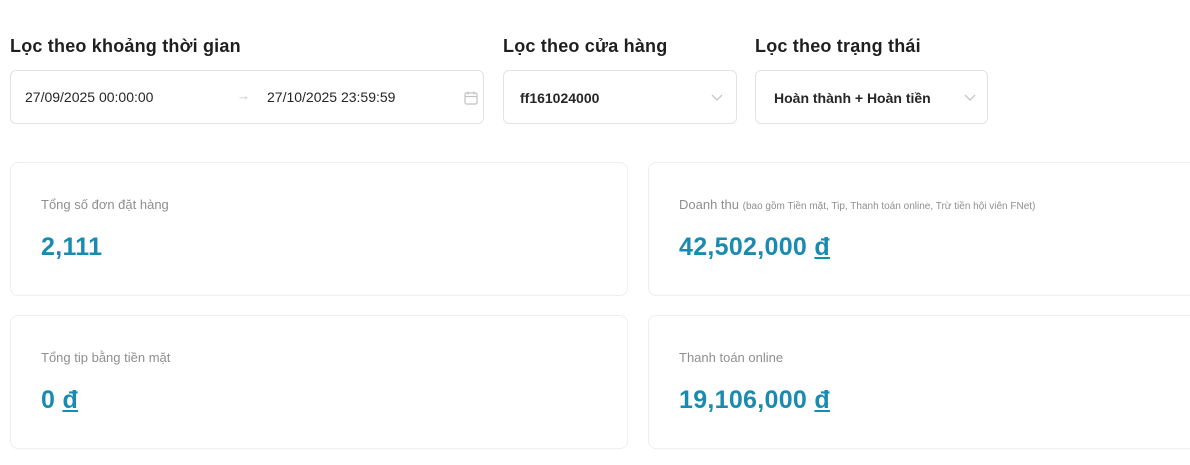 This screenshot has height=465, width=1190. I want to click on cash-tip-value: 0, so click(48, 400).